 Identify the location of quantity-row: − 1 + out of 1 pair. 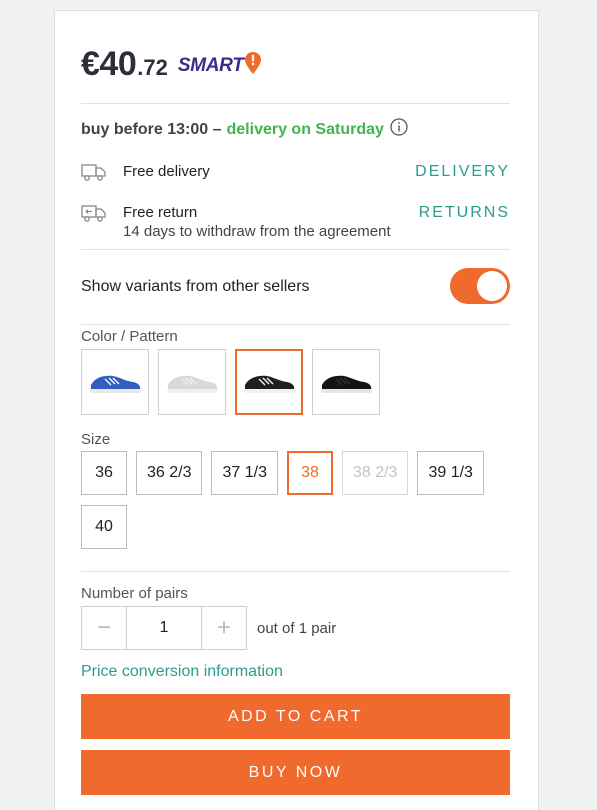
(208, 628).